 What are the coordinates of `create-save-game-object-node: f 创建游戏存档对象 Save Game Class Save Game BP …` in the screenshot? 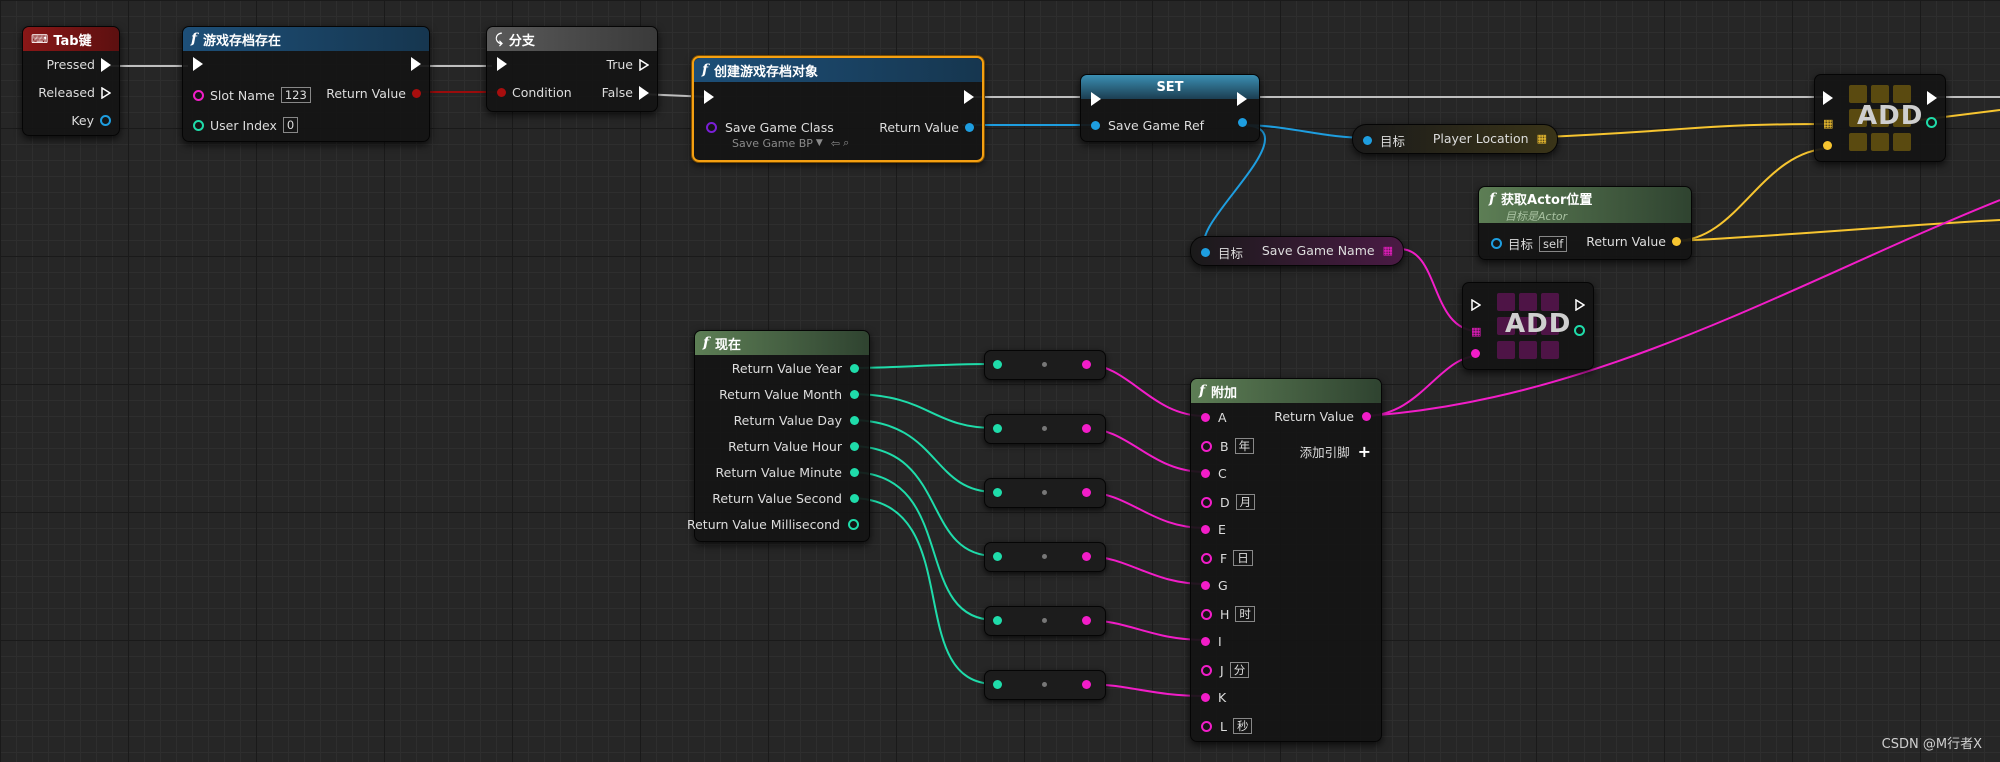 It's located at (838, 109).